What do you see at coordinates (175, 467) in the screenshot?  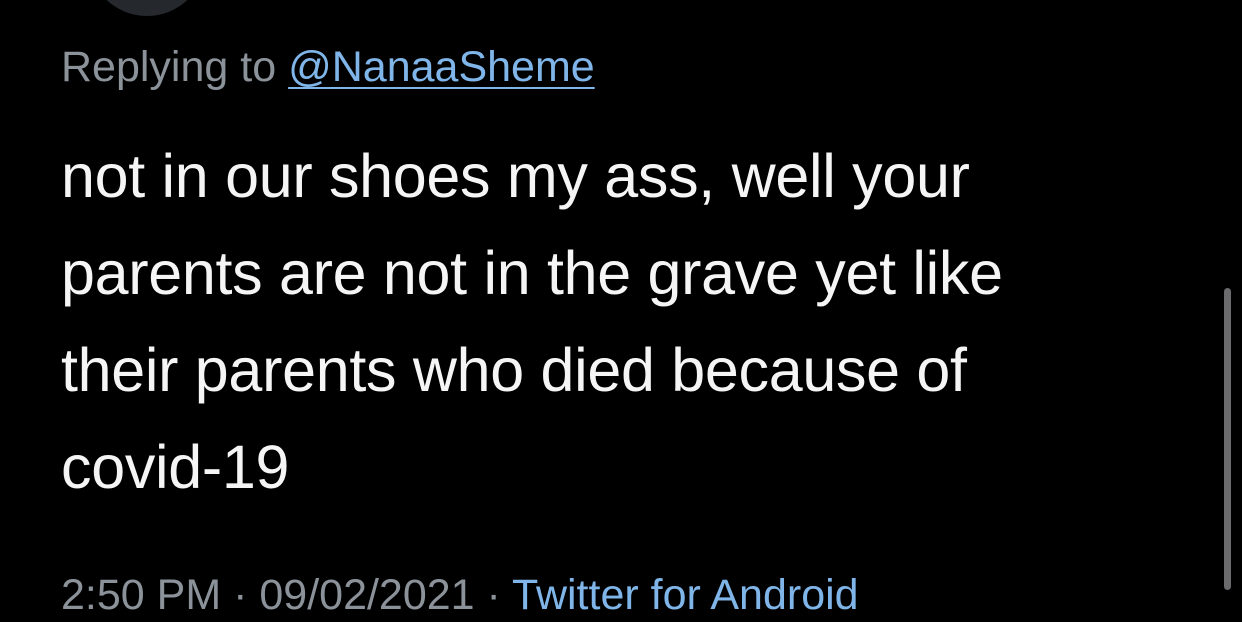 I see `tweet-text-line: covid-19` at bounding box center [175, 467].